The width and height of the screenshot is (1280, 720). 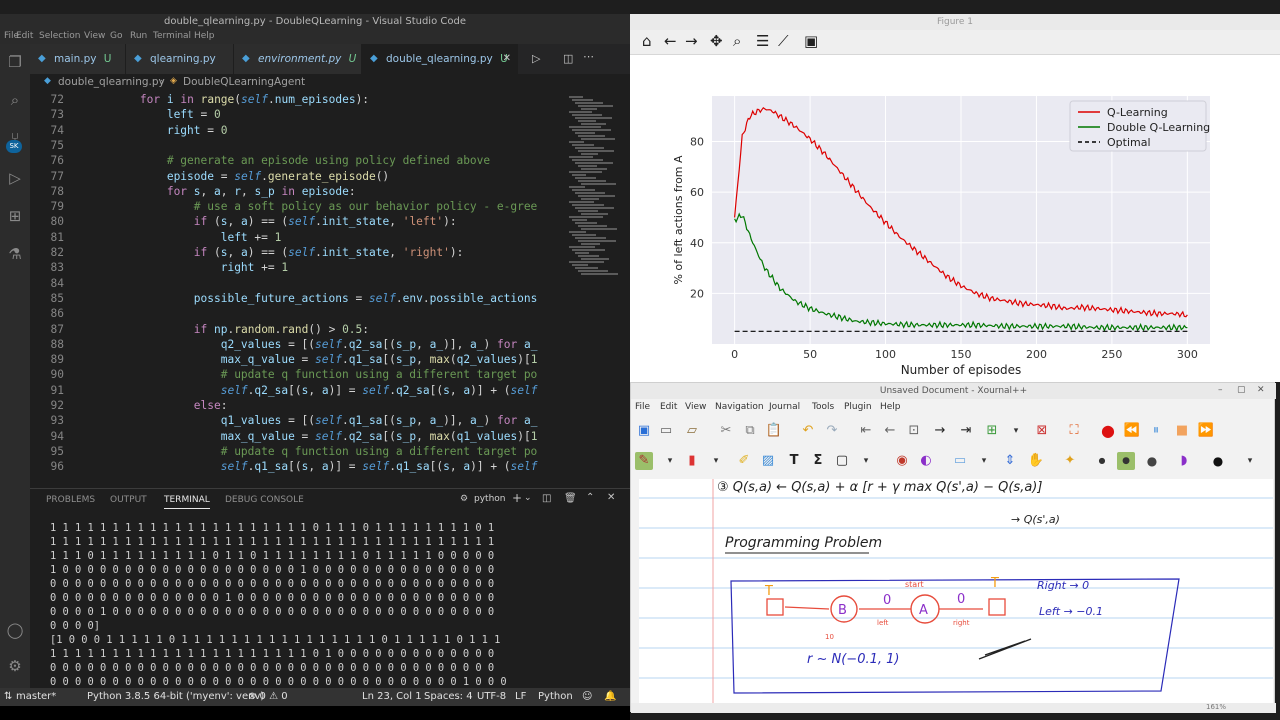 What do you see at coordinates (1182, 431) in the screenshot?
I see `stop-icon: ■` at bounding box center [1182, 431].